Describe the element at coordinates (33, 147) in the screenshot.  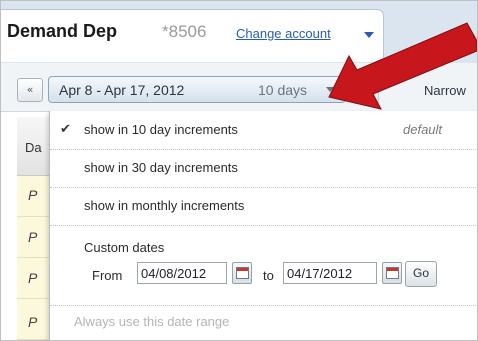
I see `table-header-label: Da` at that location.